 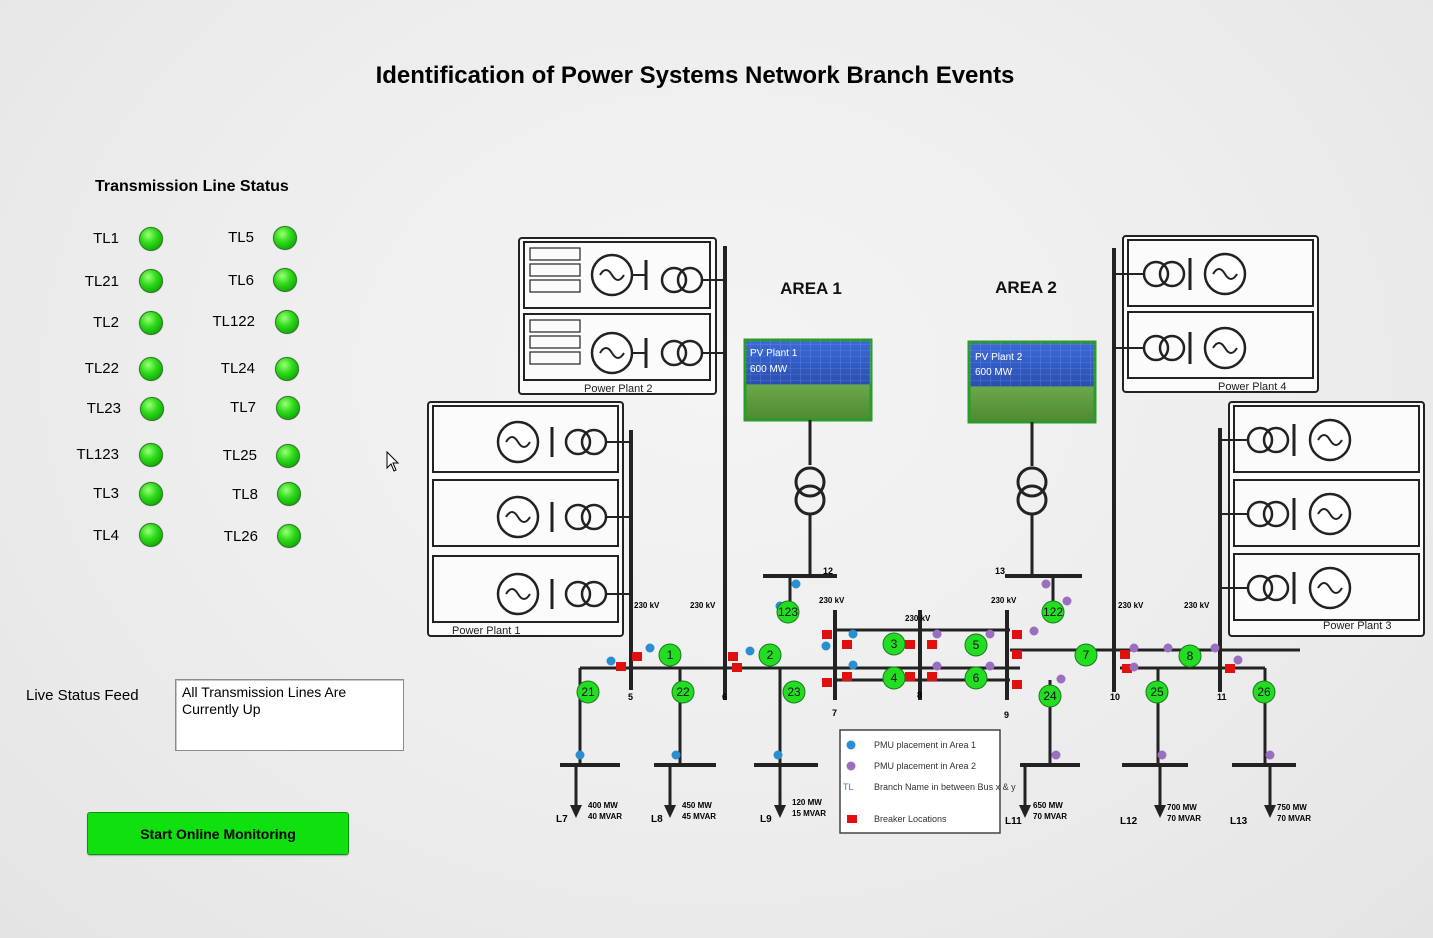 What do you see at coordinates (106, 322) in the screenshot?
I see `tl-label: TL2` at bounding box center [106, 322].